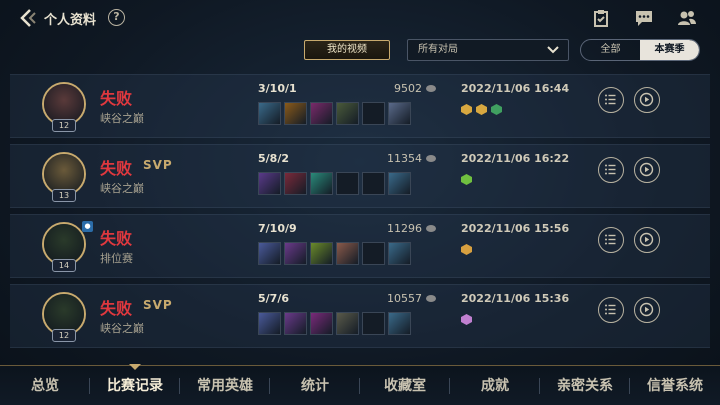 The height and width of the screenshot is (405, 720). What do you see at coordinates (116, 258) in the screenshot?
I see `match-mode: 排位赛` at bounding box center [116, 258].